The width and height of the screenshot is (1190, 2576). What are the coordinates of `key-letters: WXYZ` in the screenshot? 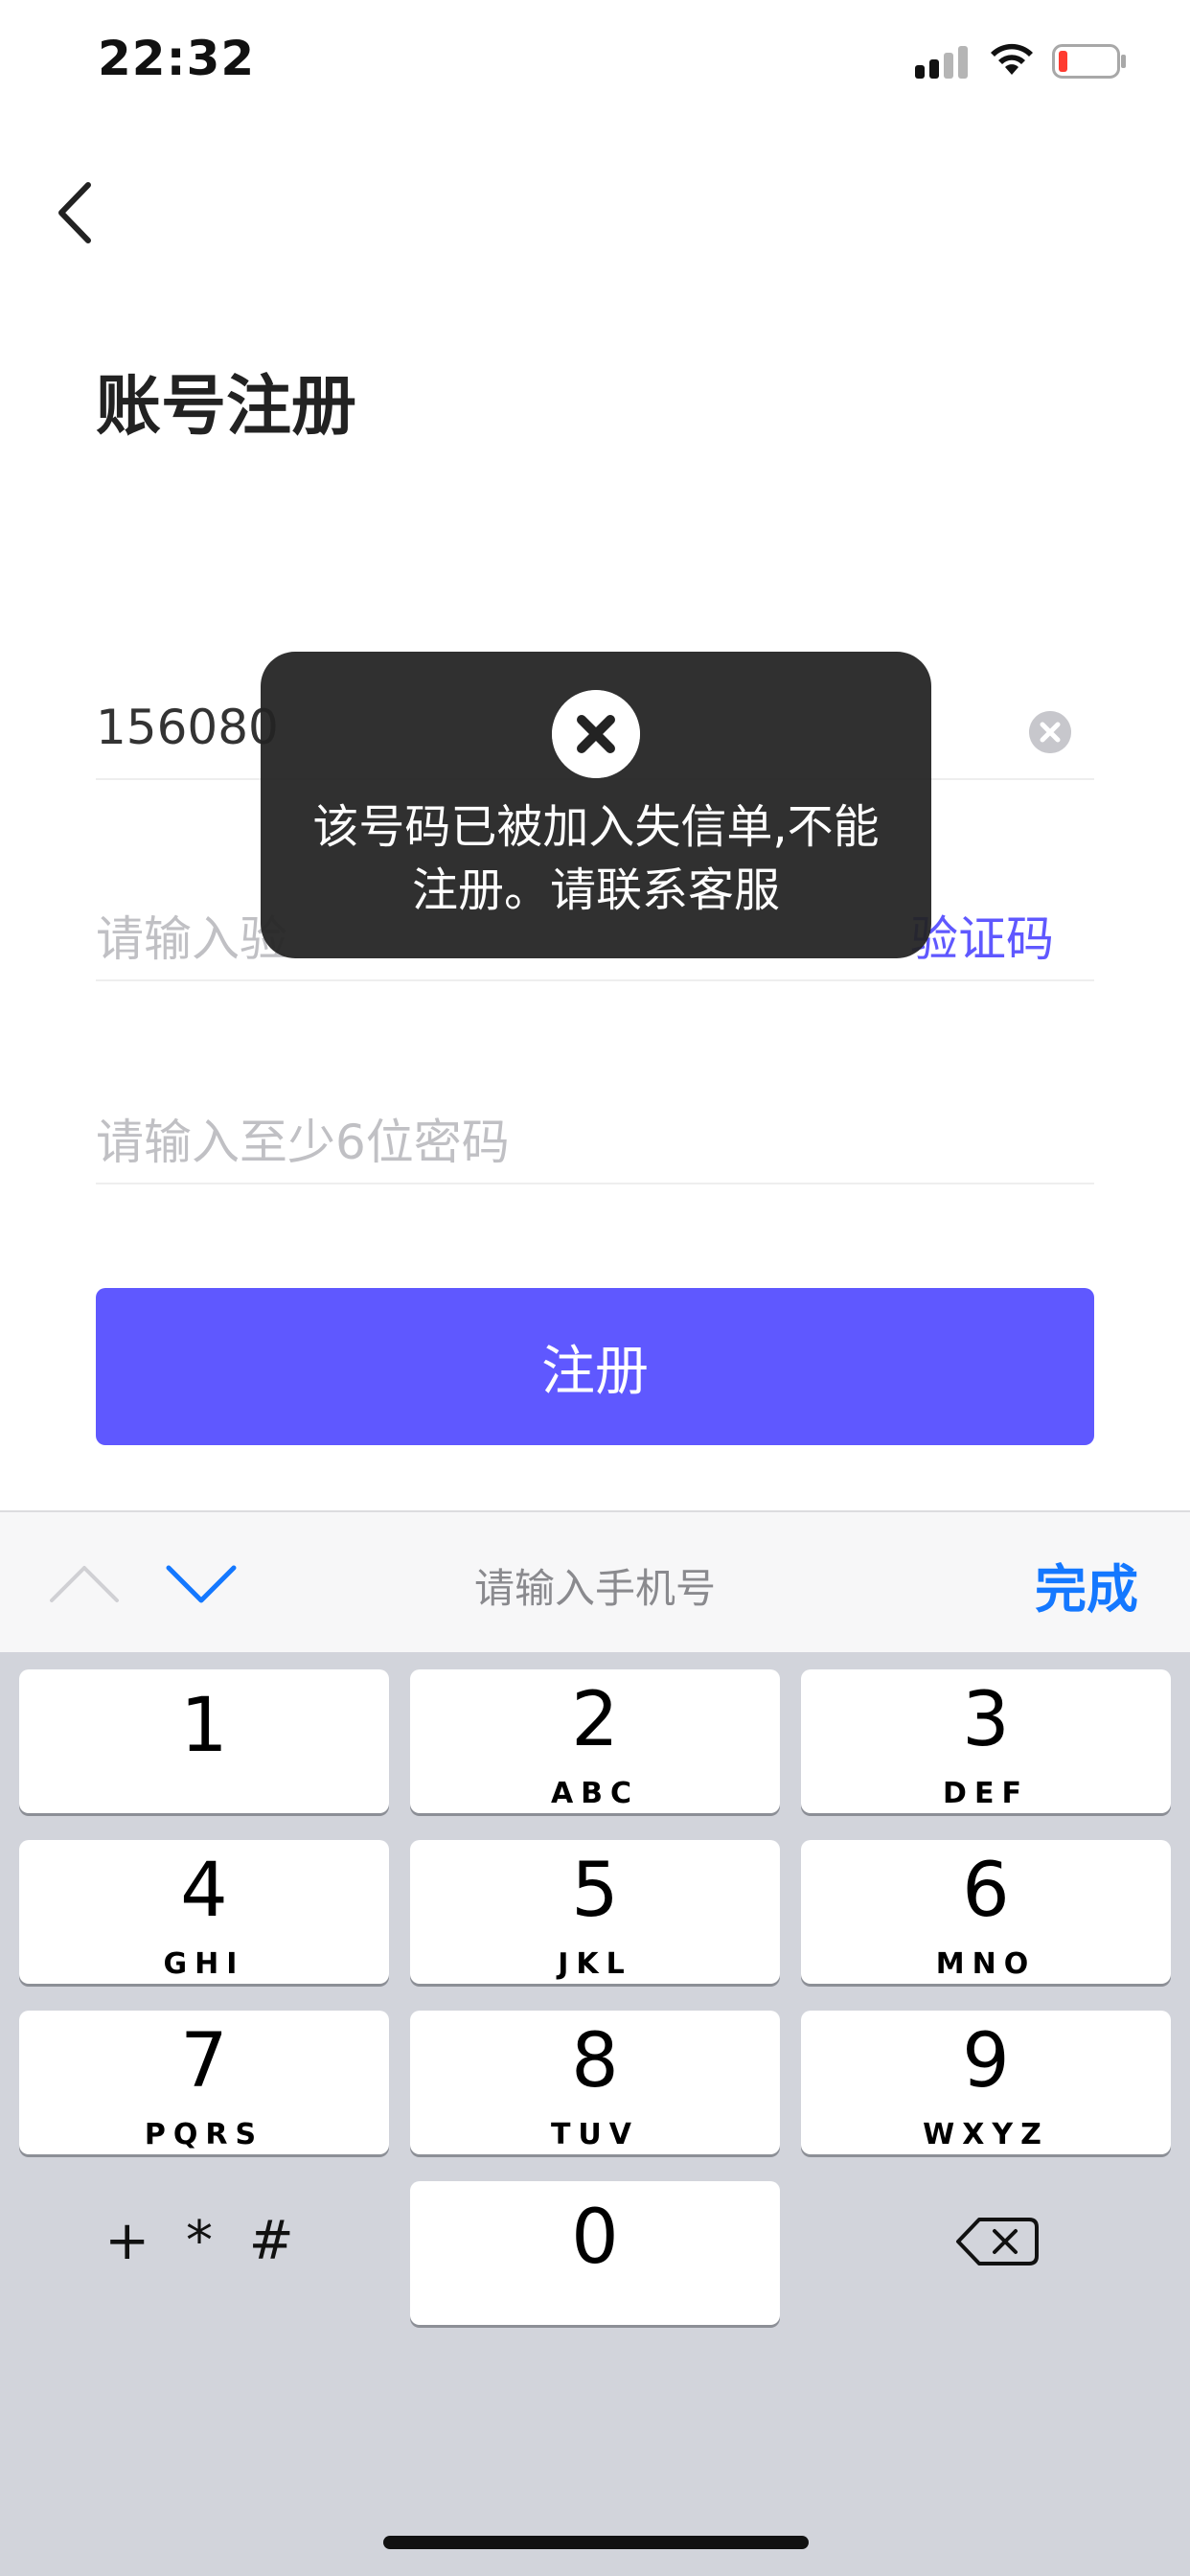 It's located at (986, 2134).